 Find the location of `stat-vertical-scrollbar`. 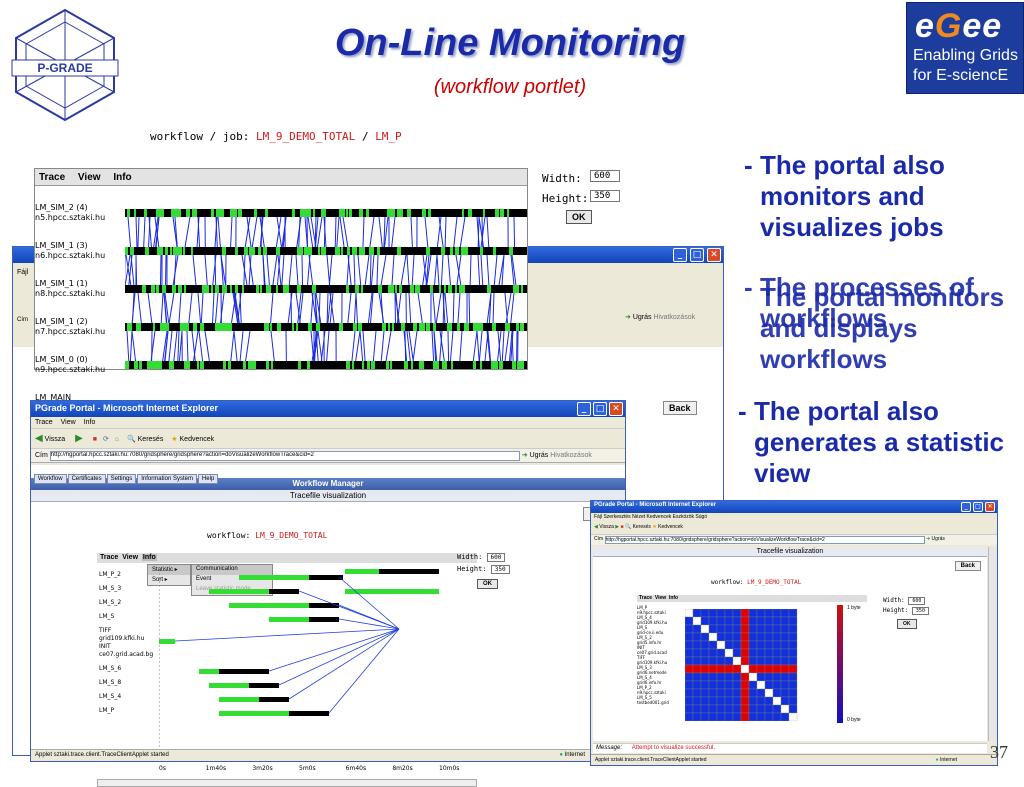

stat-vertical-scrollbar is located at coordinates (992, 644).